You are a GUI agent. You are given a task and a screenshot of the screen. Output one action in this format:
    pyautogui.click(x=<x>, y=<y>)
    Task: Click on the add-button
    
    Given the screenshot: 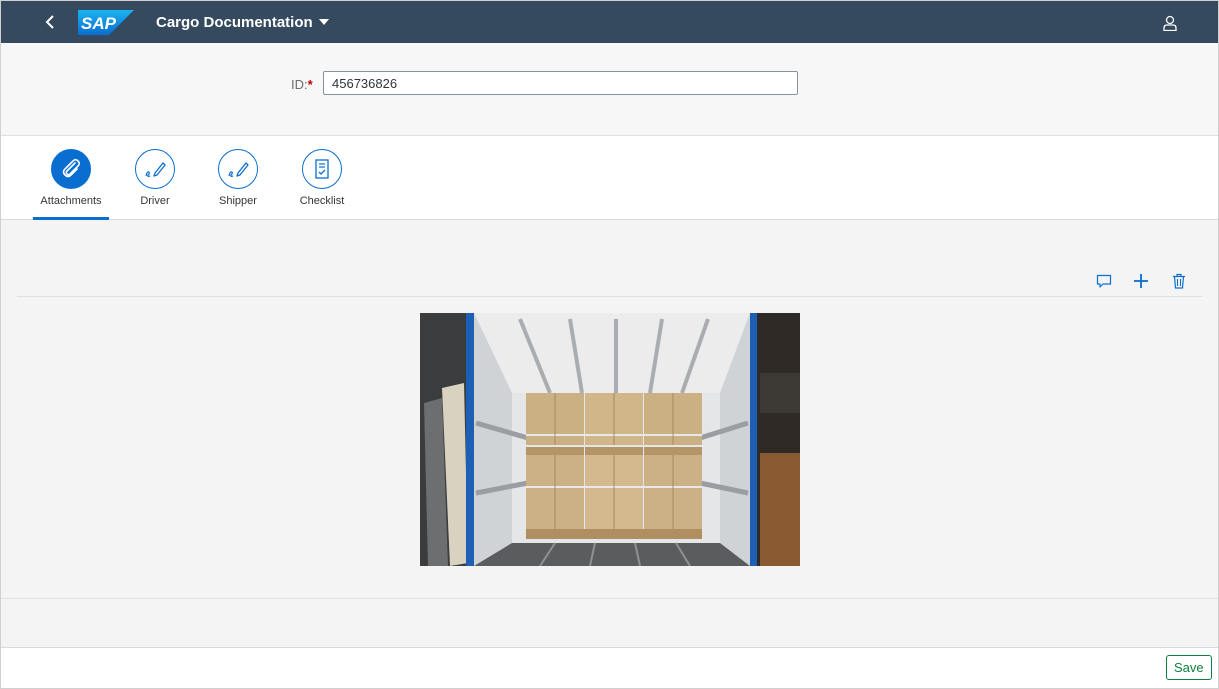 What is the action you would take?
    pyautogui.click(x=1141, y=281)
    